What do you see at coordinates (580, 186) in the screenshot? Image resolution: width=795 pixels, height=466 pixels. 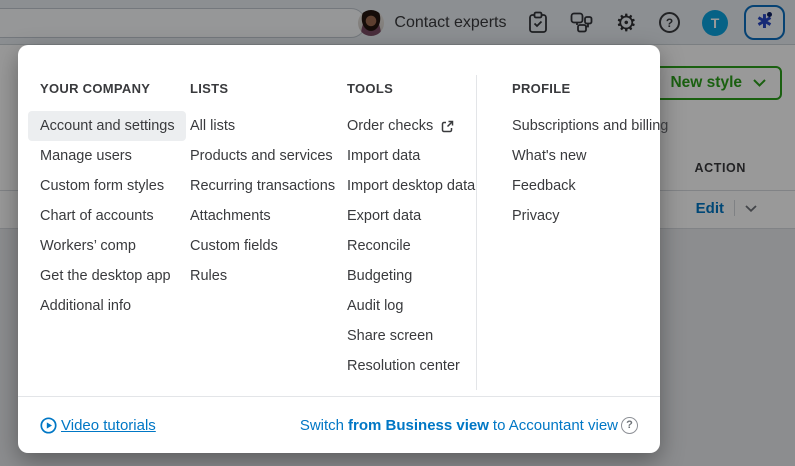 I see `menu-item-feedback: Feedback` at bounding box center [580, 186].